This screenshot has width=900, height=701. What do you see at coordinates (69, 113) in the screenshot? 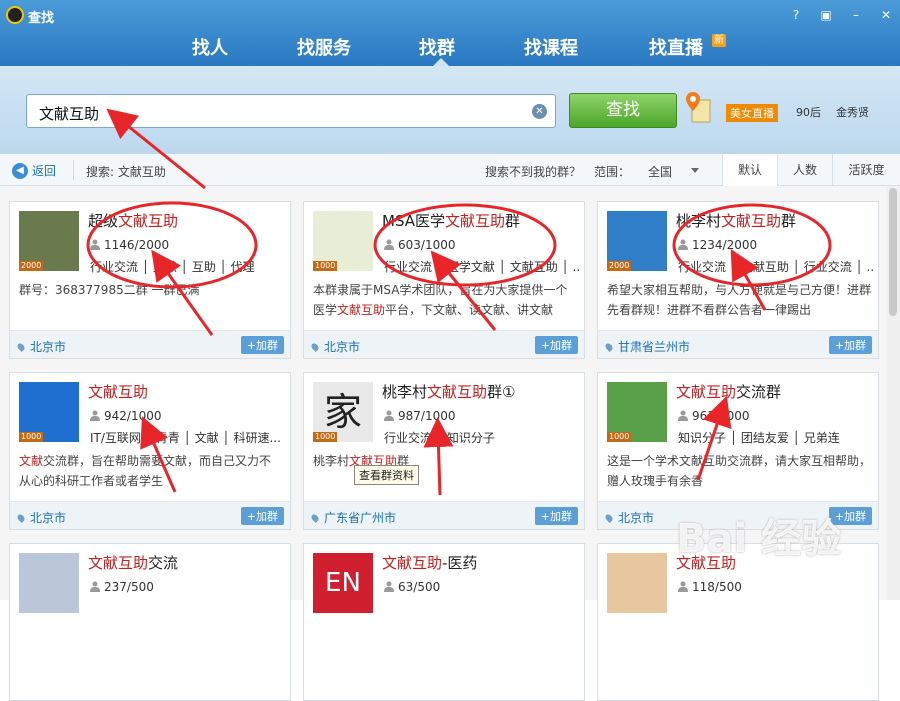
I see `search-input-value: 文献互助` at bounding box center [69, 113].